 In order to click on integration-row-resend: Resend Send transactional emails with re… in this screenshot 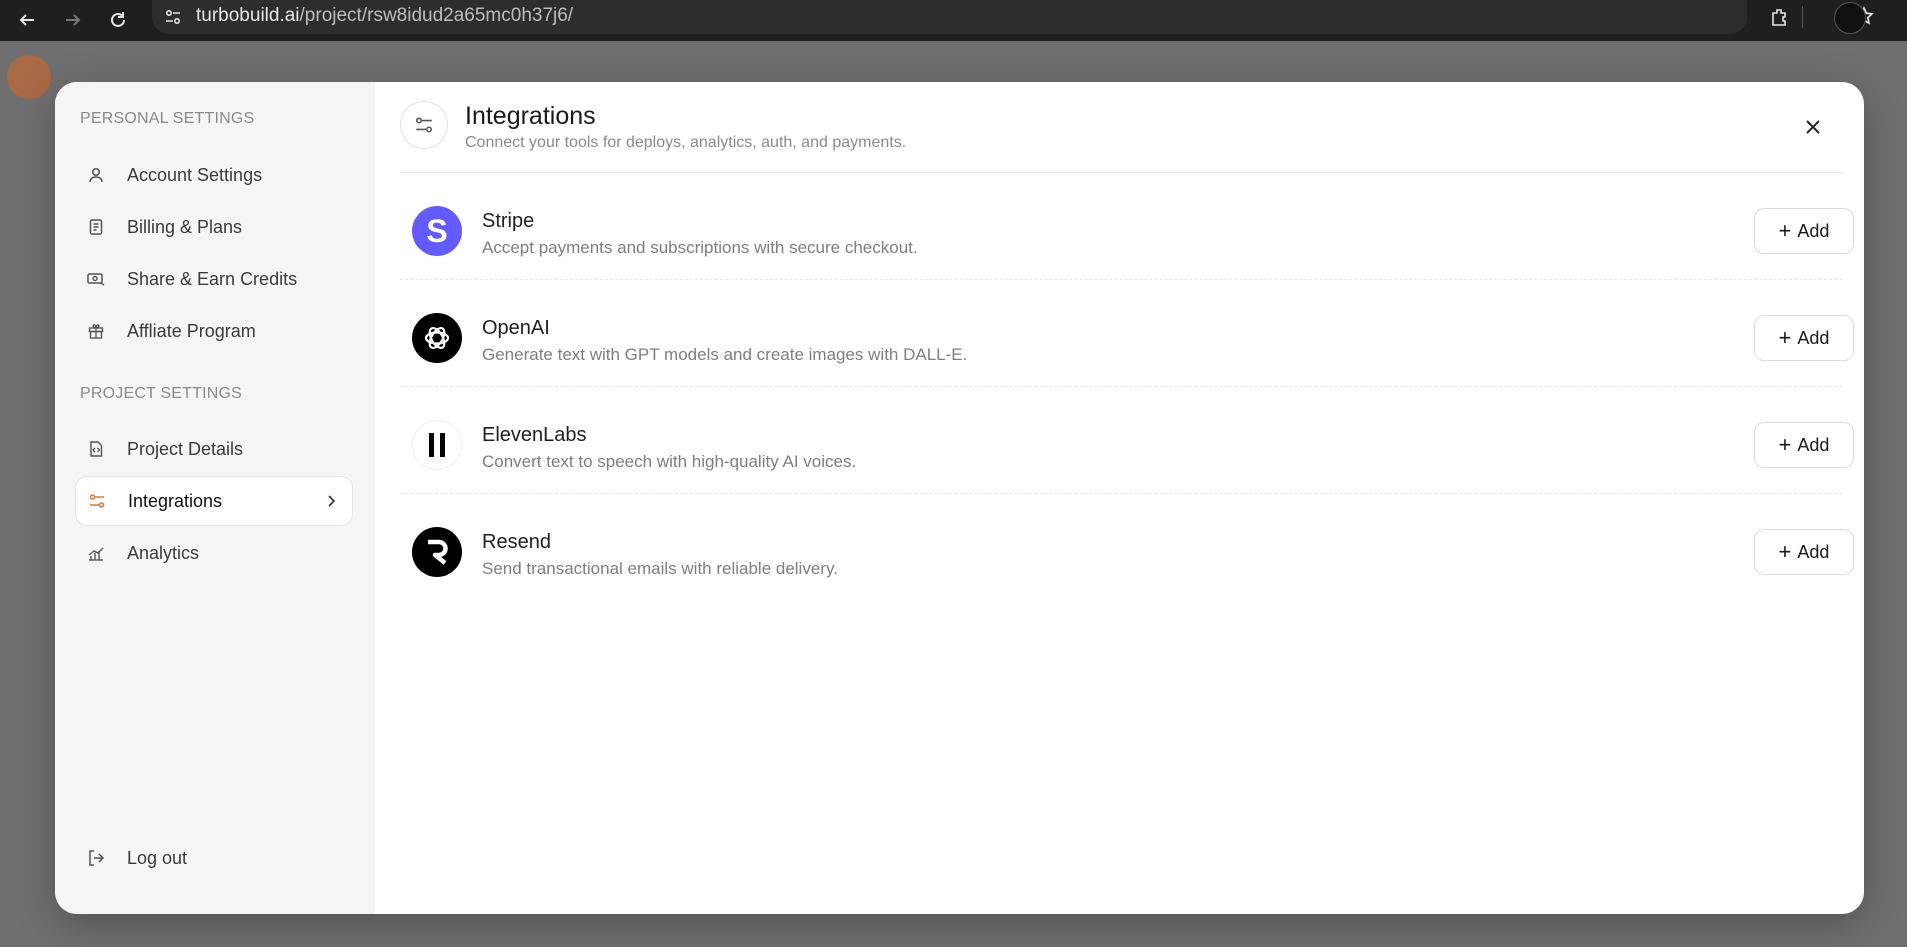, I will do `click(1127, 547)`.